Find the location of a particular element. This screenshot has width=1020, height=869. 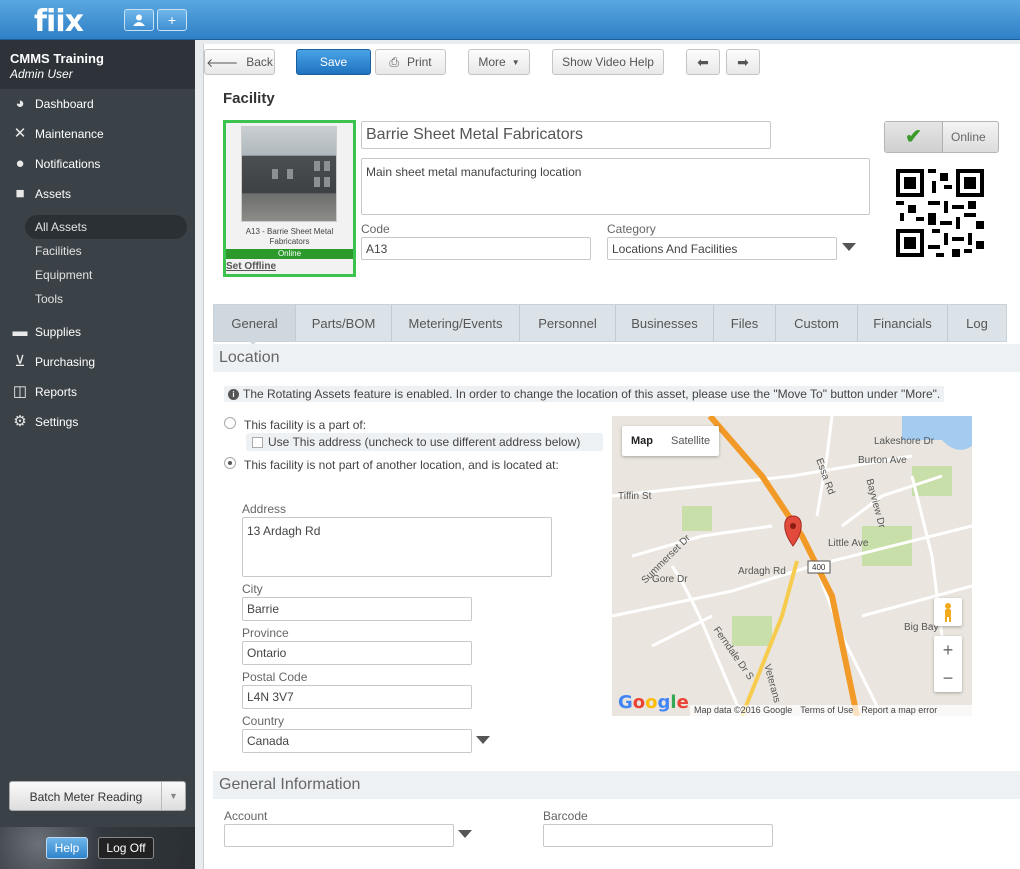

caret-down-icon: ▼ is located at coordinates (515, 62).